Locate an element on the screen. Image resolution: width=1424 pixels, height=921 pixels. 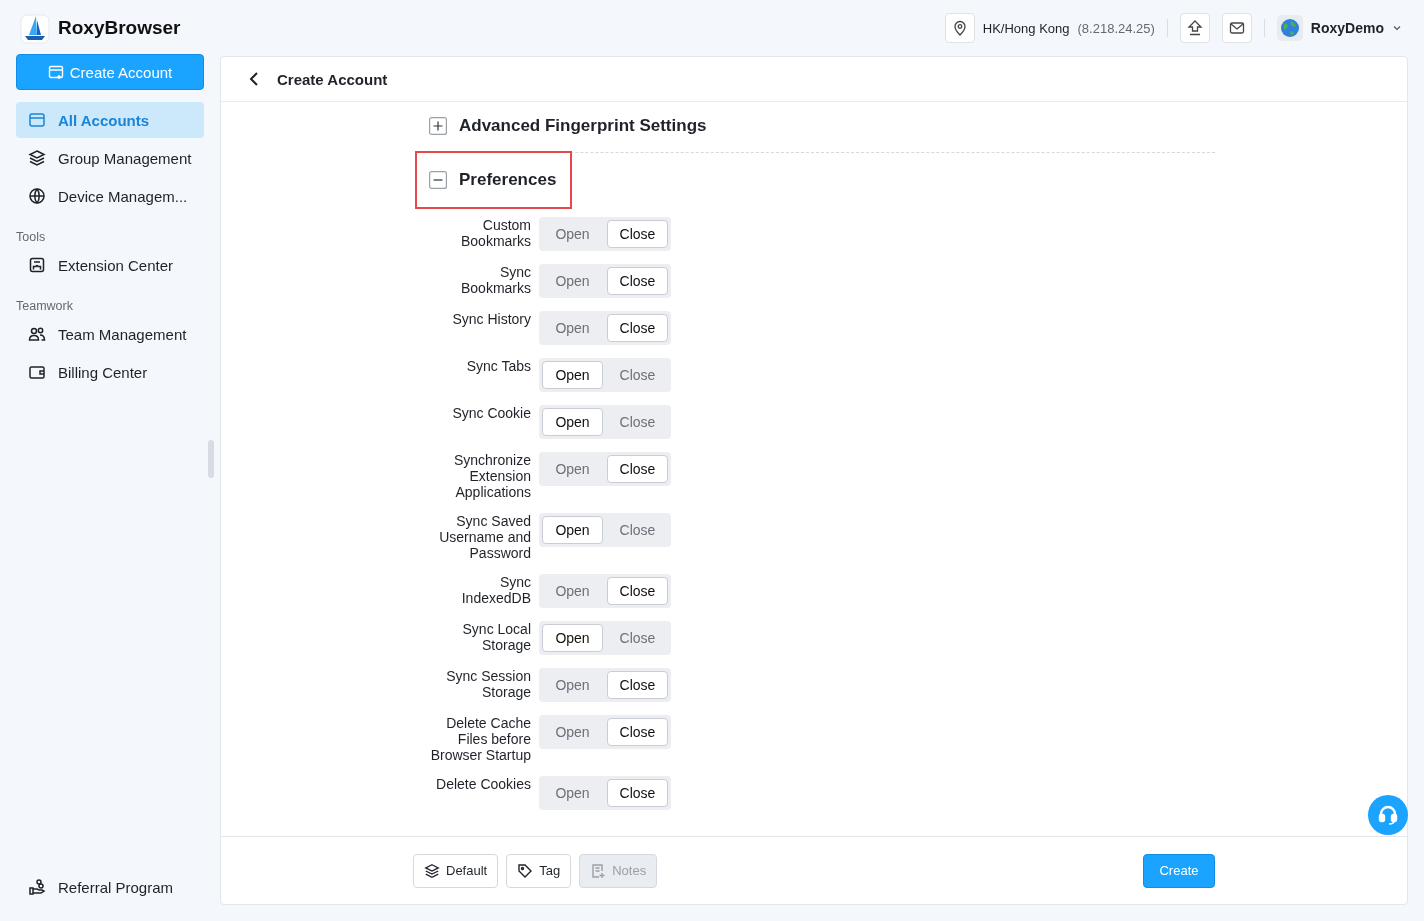
wallet-icon is located at coordinates (37, 372).